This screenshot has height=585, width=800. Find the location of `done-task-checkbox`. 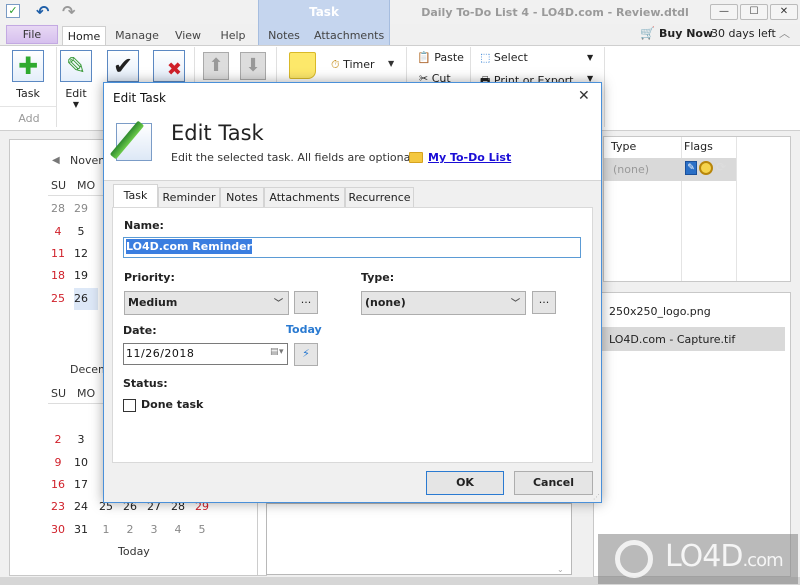

done-task-checkbox is located at coordinates (129, 405).